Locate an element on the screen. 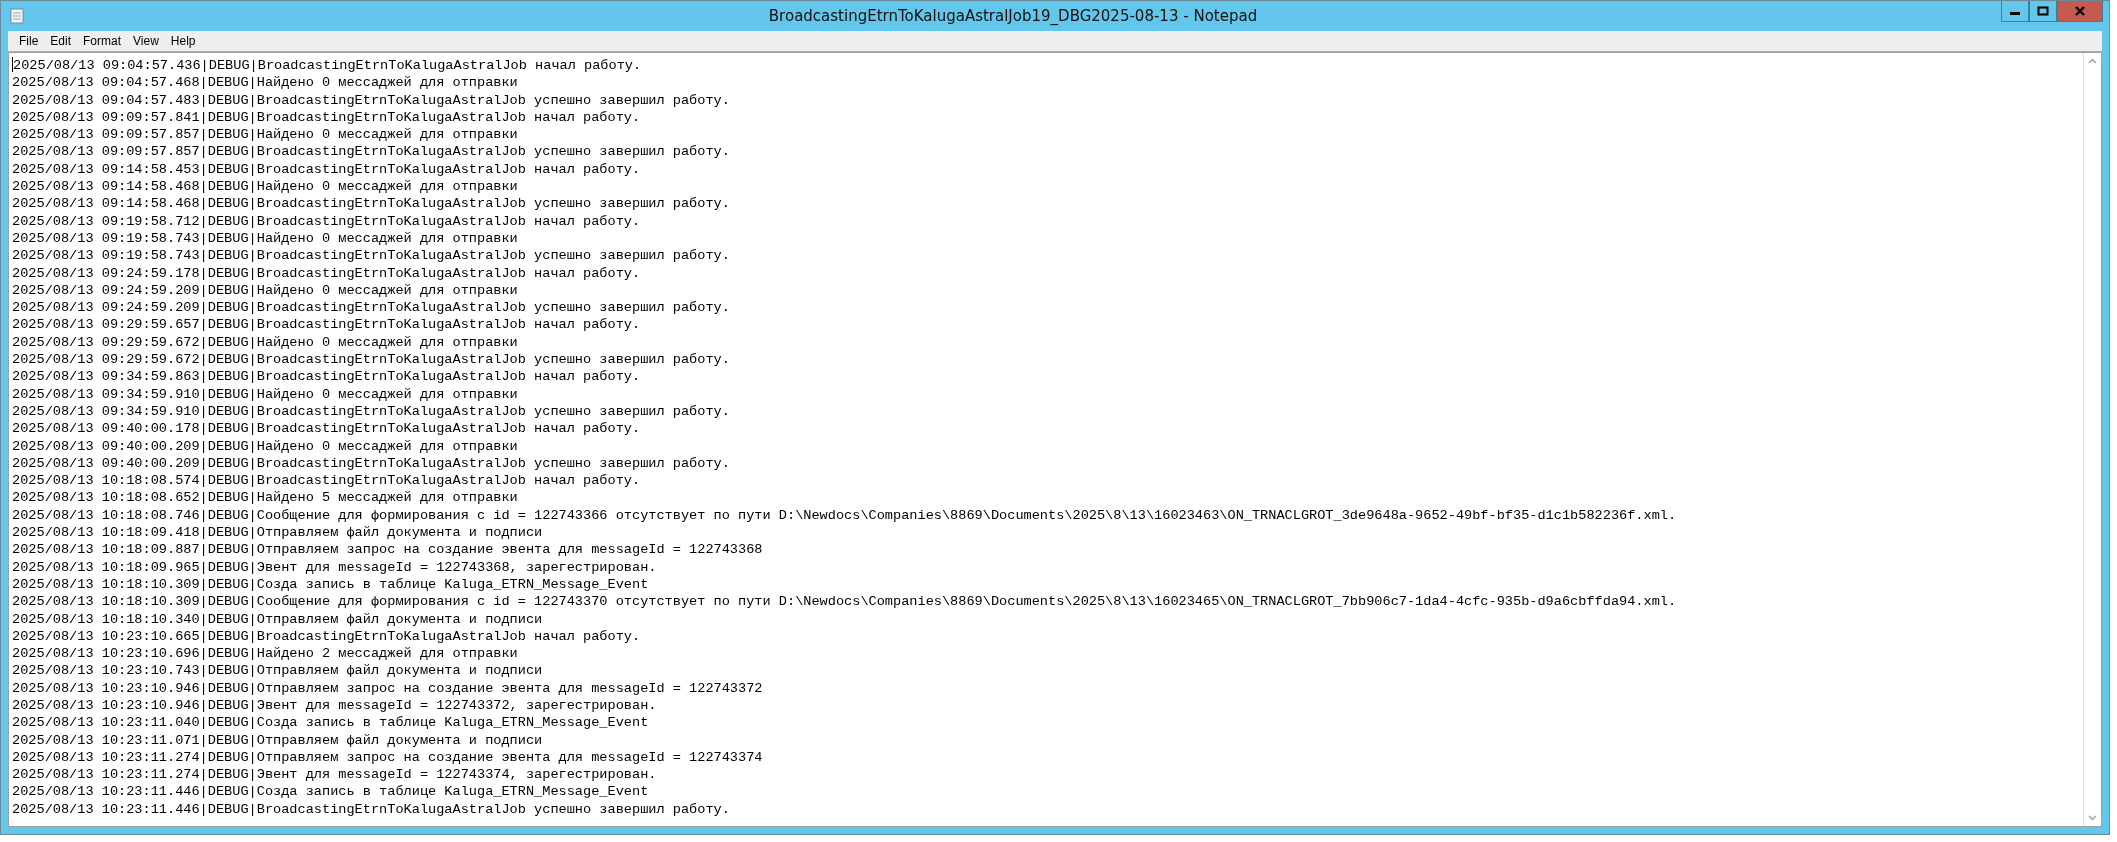 Image resolution: width=2117 pixels, height=842 pixels. maximize-icon is located at coordinates (2043, 11).